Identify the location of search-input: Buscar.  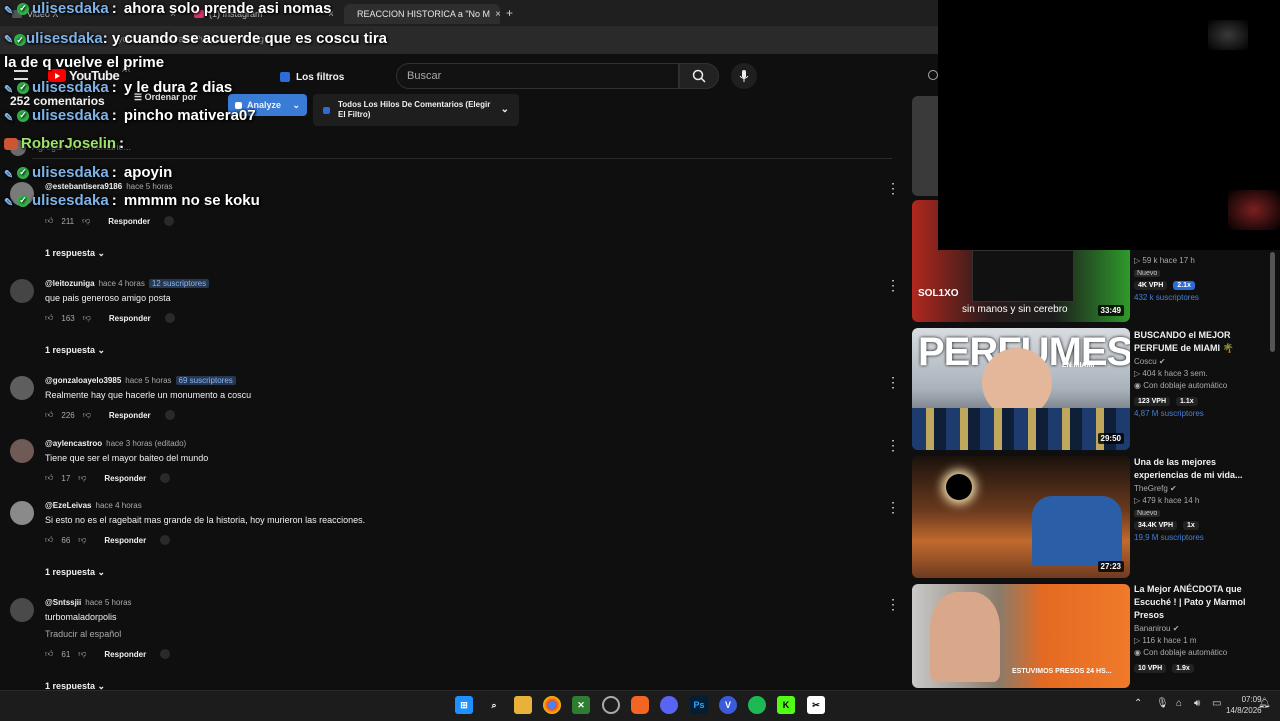
(537, 76).